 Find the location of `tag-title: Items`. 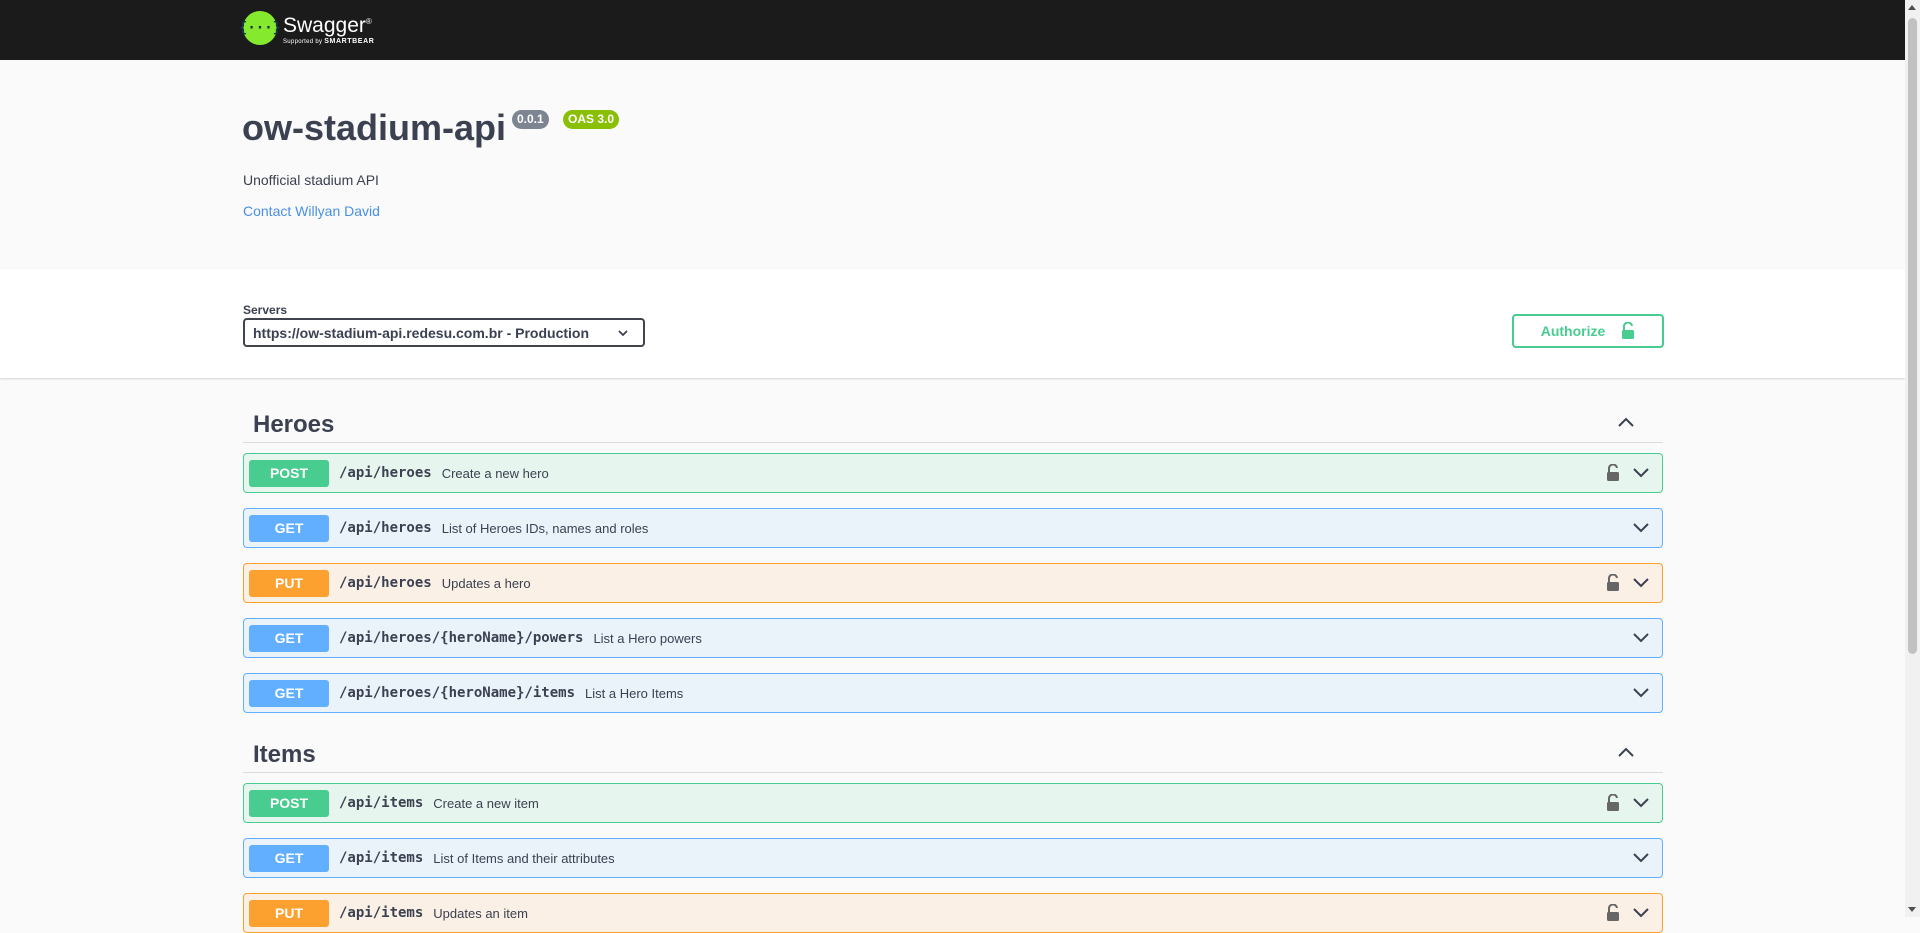

tag-title: Items is located at coordinates (284, 754).